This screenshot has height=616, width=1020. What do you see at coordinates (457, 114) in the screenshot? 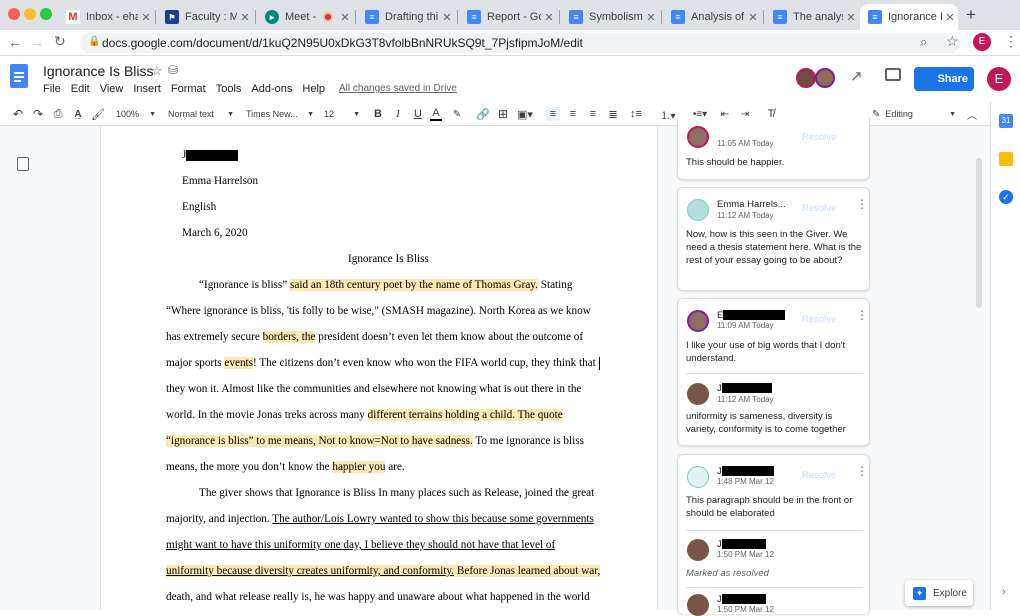
I see `highlight-pen-icon: ✎` at bounding box center [457, 114].